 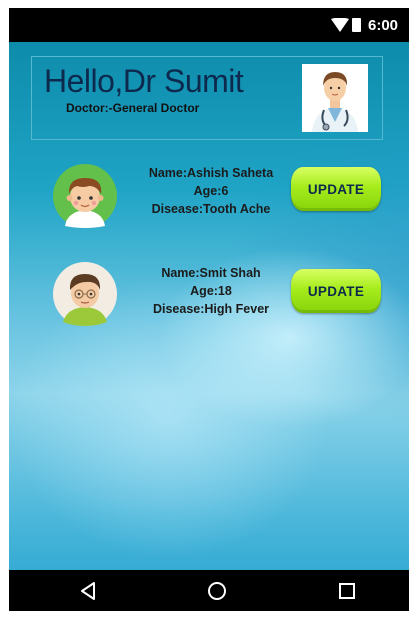 What do you see at coordinates (209, 25) in the screenshot?
I see `status-bar: 6:00` at bounding box center [209, 25].